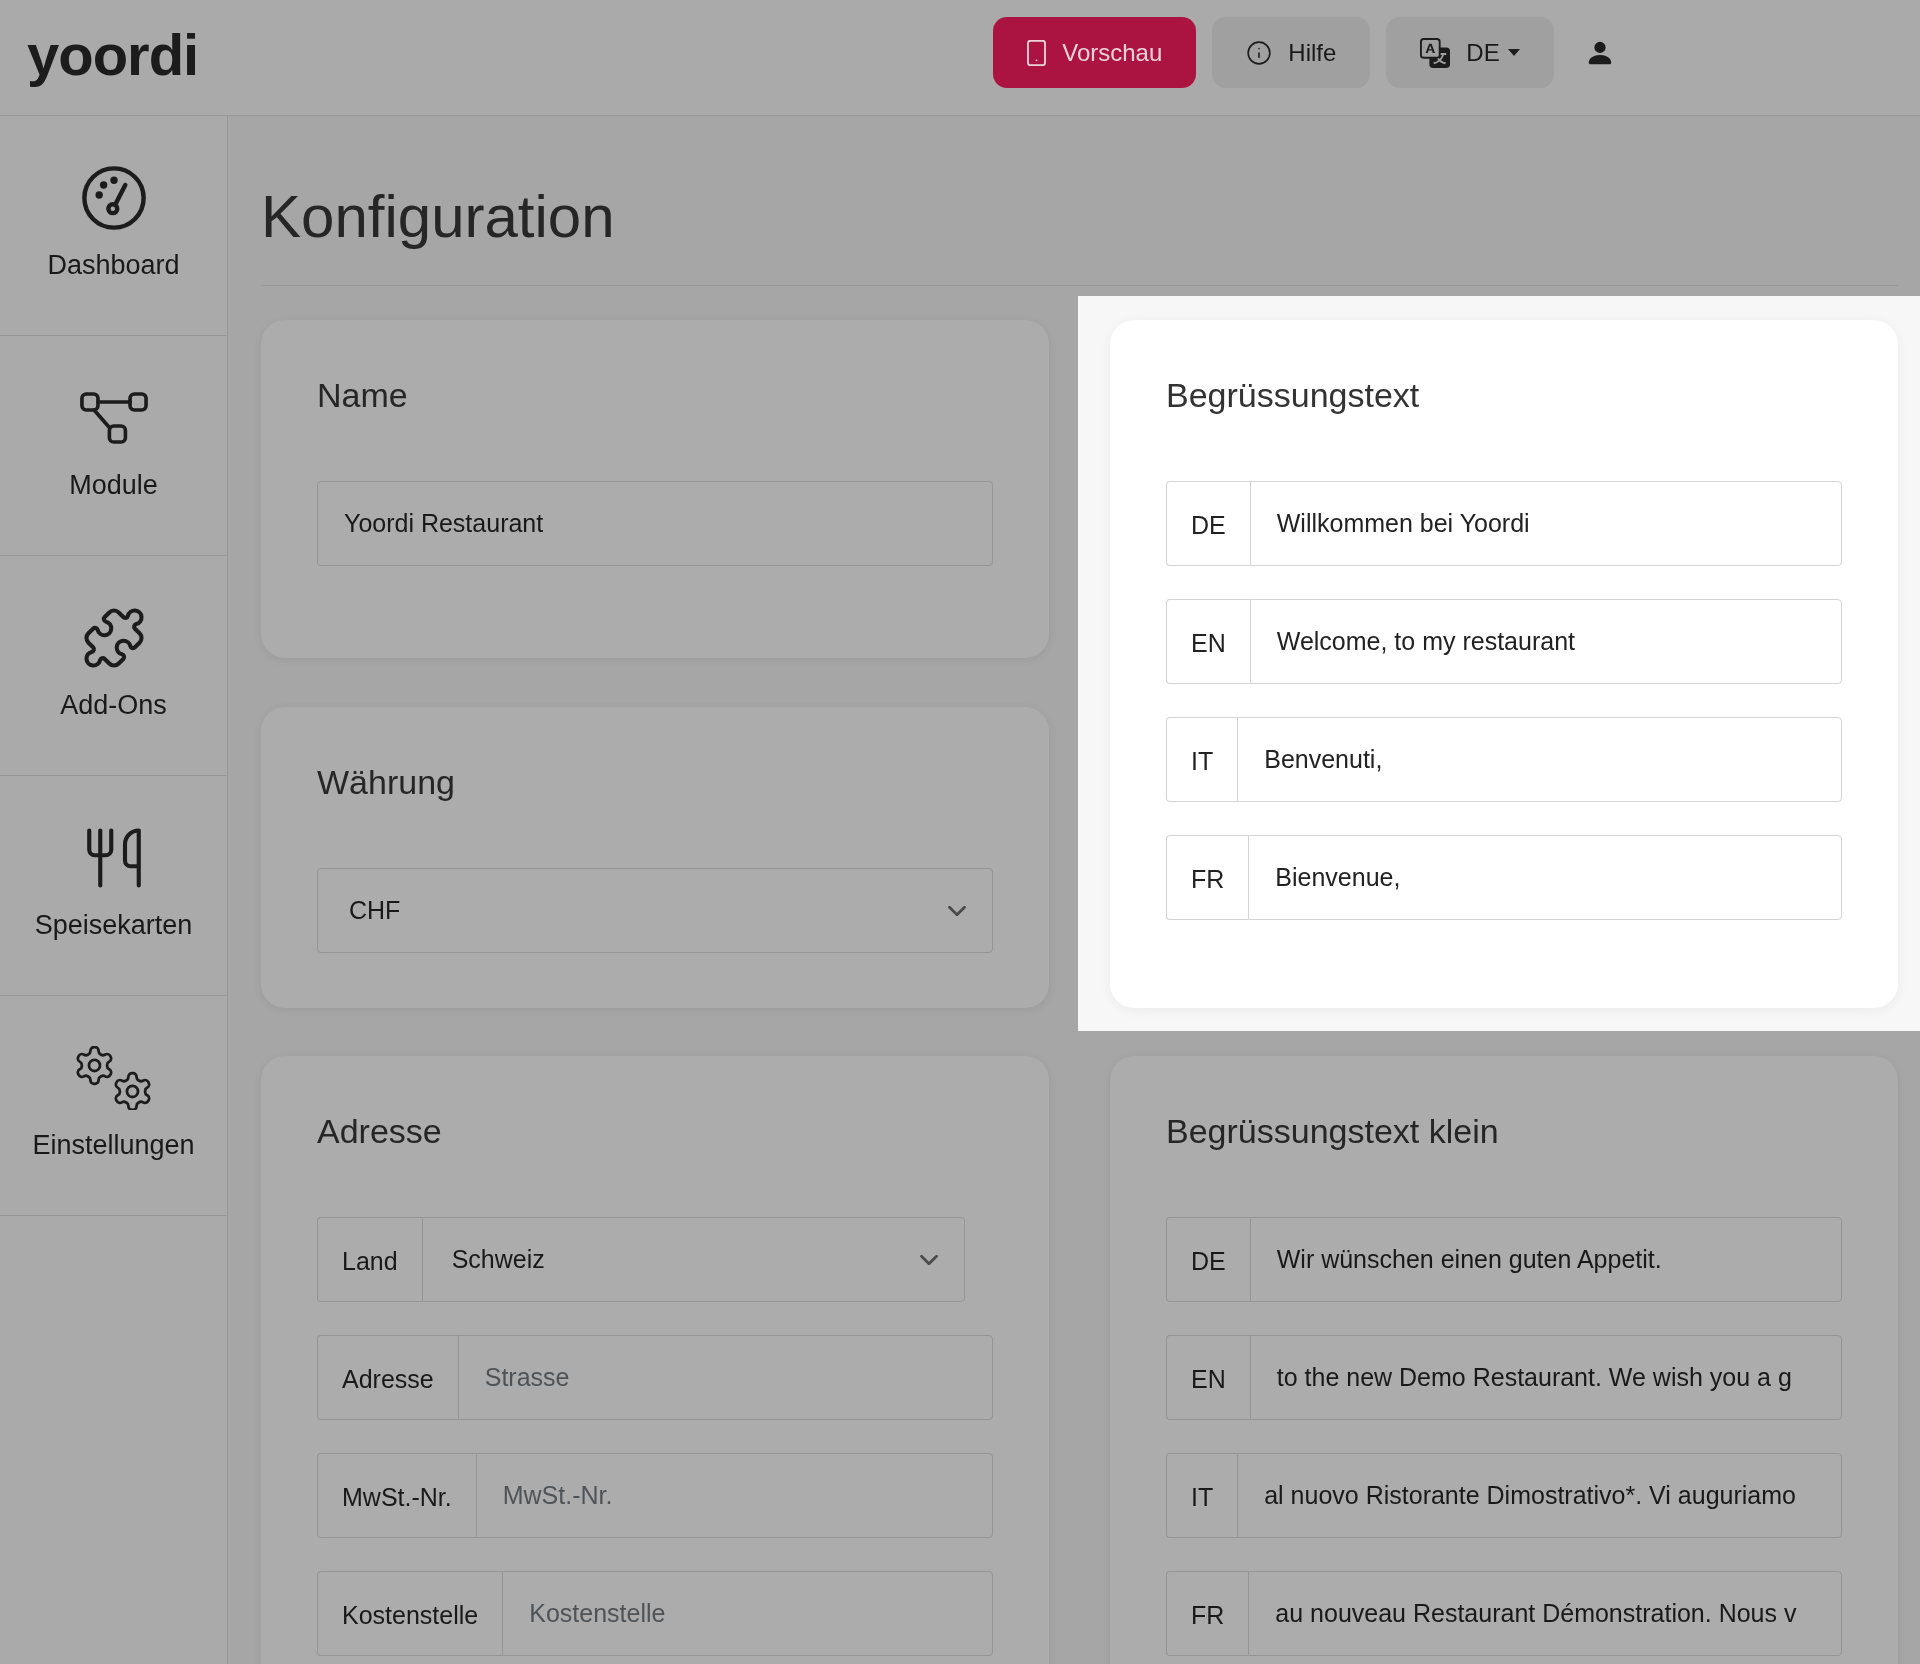 Image resolution: width=1920 pixels, height=1664 pixels. I want to click on sidebar-item: Dashboard, so click(113, 226).